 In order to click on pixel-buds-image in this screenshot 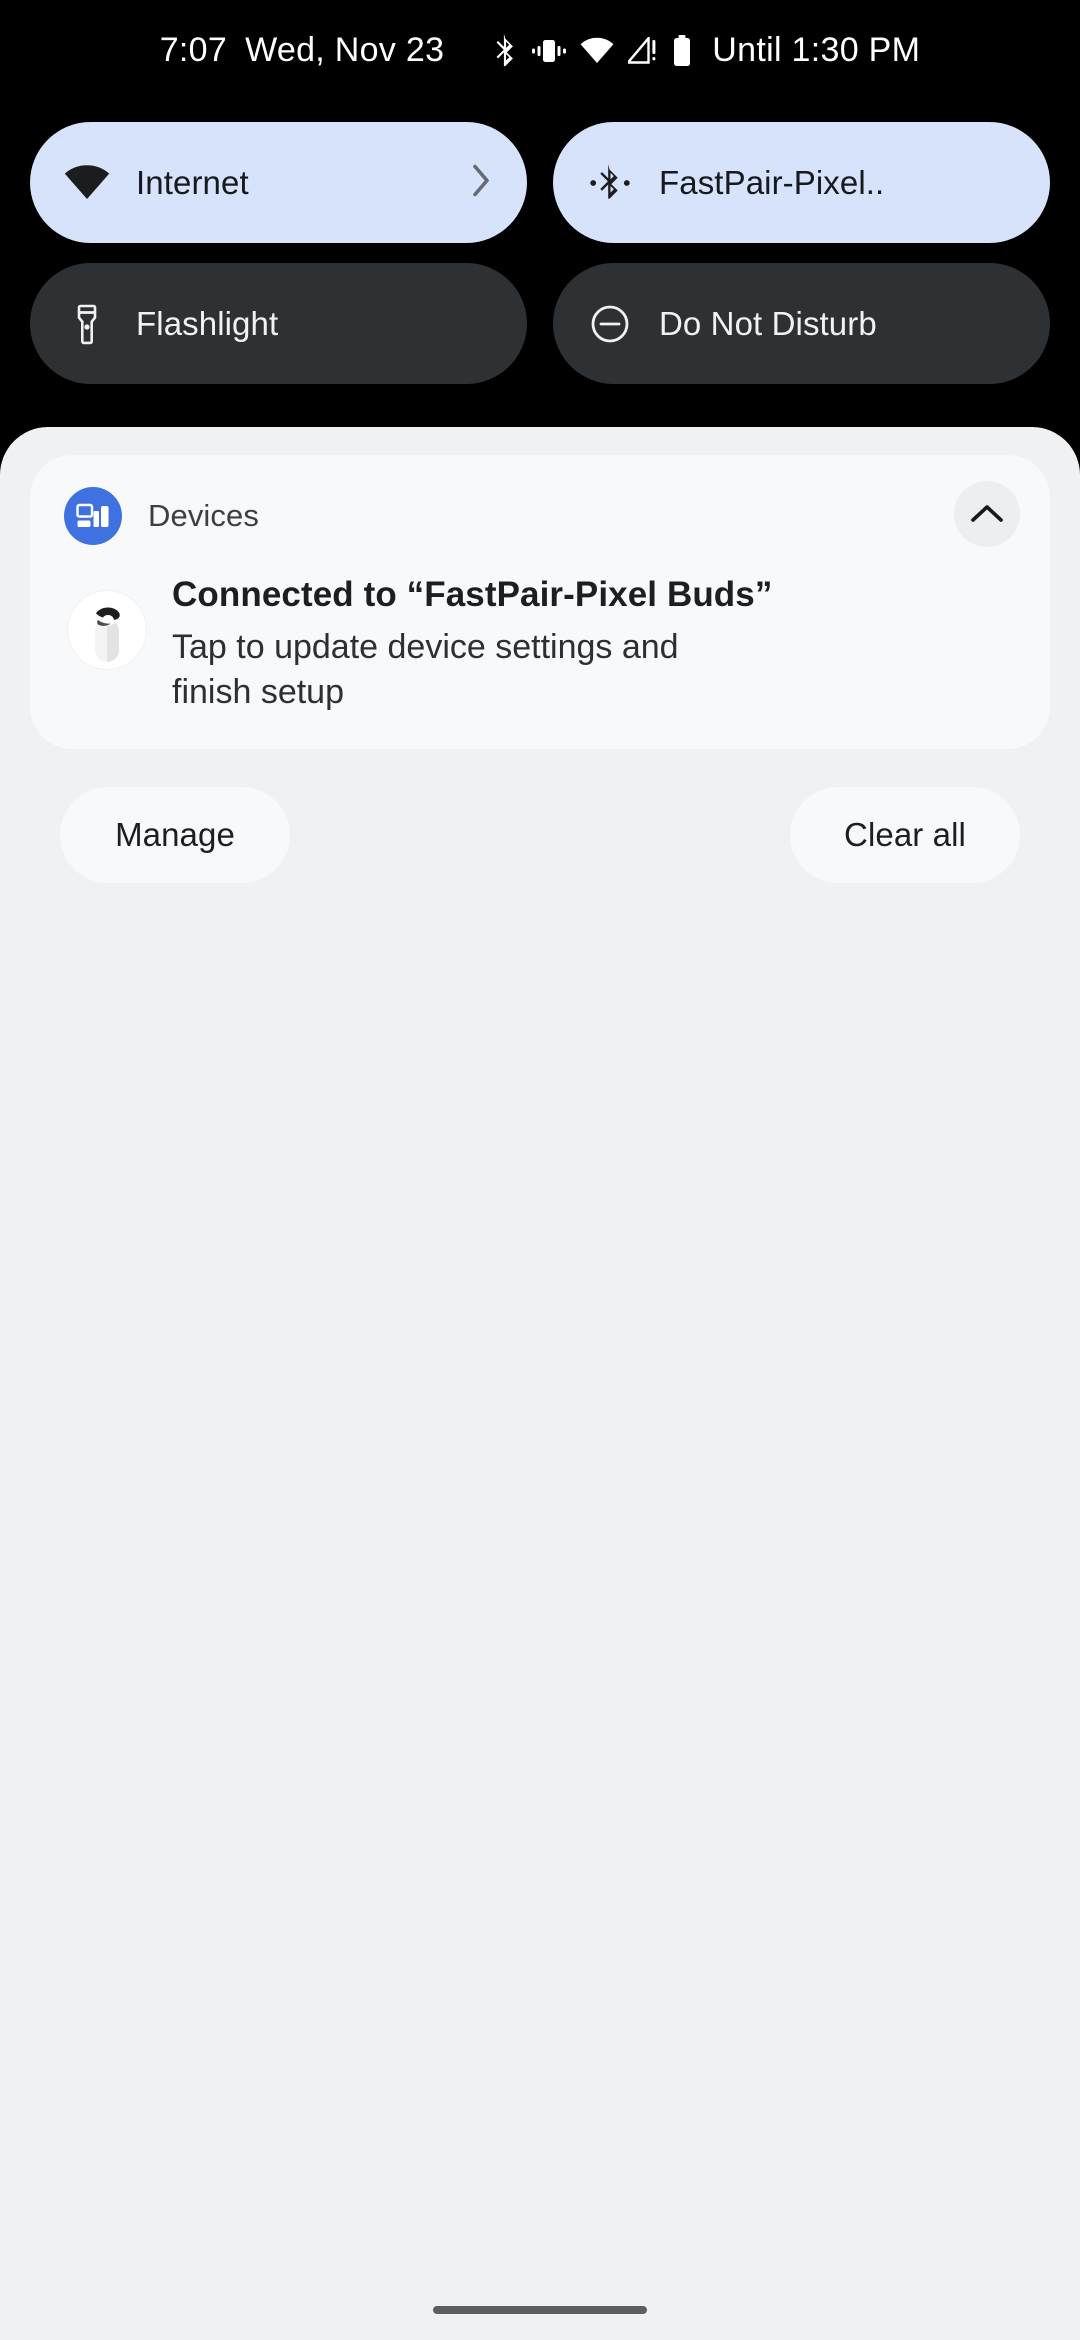, I will do `click(107, 630)`.